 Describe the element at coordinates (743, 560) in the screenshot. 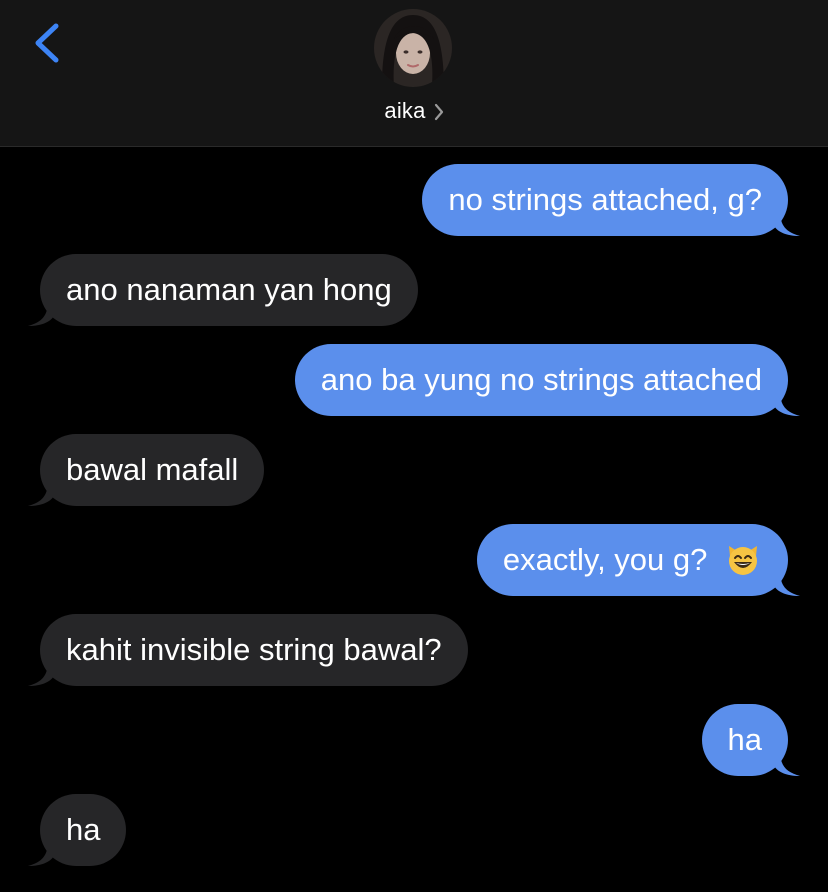

I see `grinning-cat-emoji-icon` at that location.